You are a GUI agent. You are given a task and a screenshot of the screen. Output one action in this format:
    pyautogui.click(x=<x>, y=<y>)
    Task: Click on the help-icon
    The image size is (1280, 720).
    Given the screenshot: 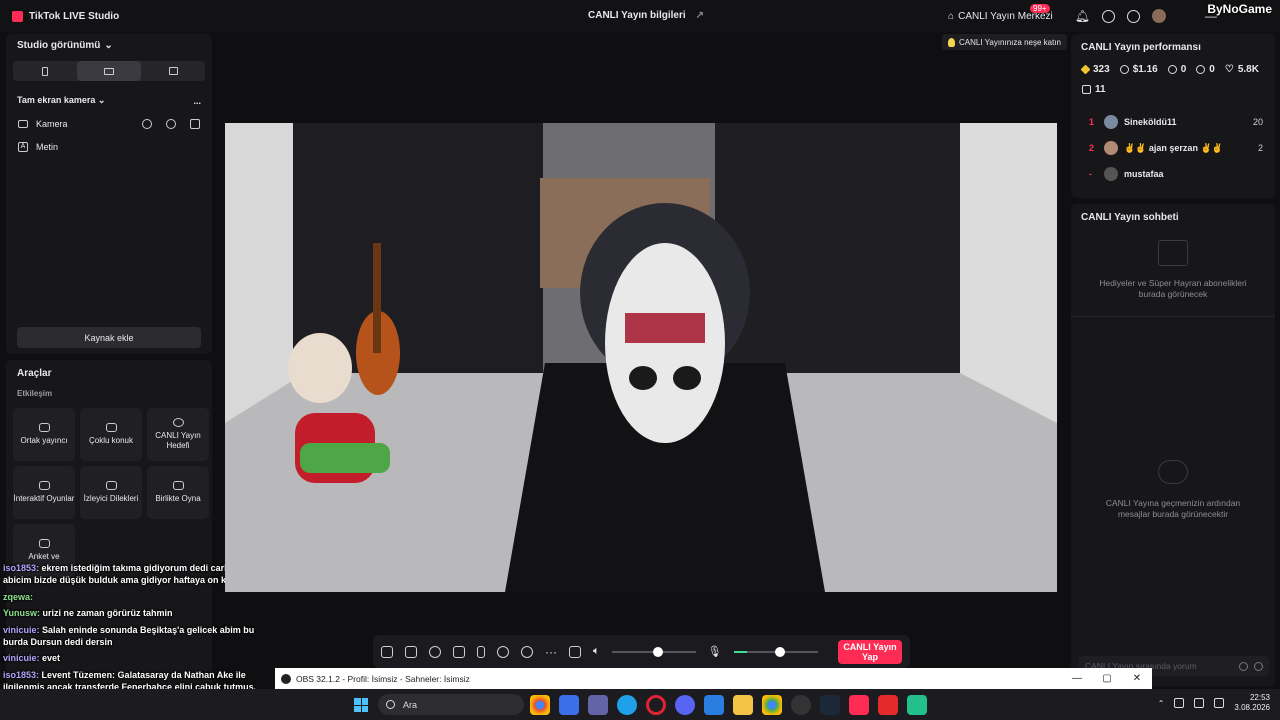 What is the action you would take?
    pyautogui.click(x=1108, y=16)
    